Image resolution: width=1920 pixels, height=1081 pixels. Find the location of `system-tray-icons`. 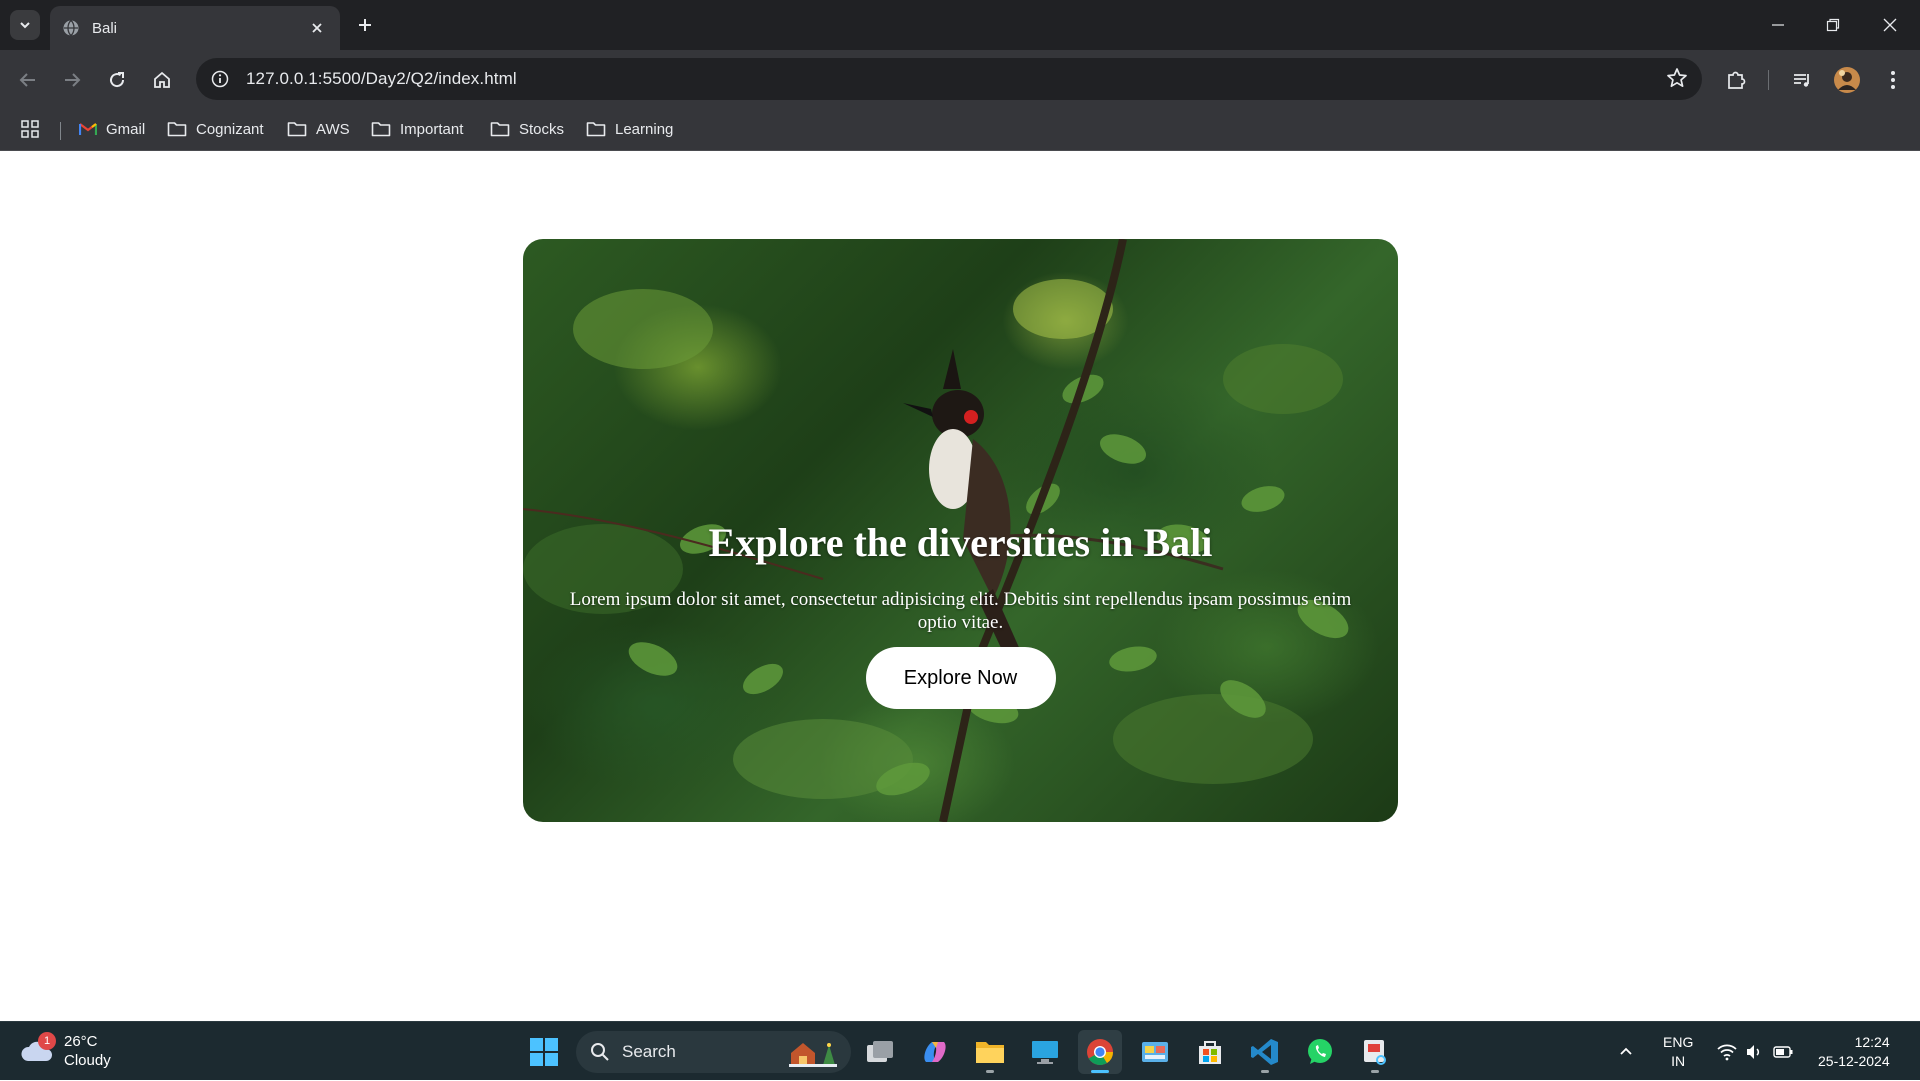

system-tray-icons is located at coordinates (1755, 1051).